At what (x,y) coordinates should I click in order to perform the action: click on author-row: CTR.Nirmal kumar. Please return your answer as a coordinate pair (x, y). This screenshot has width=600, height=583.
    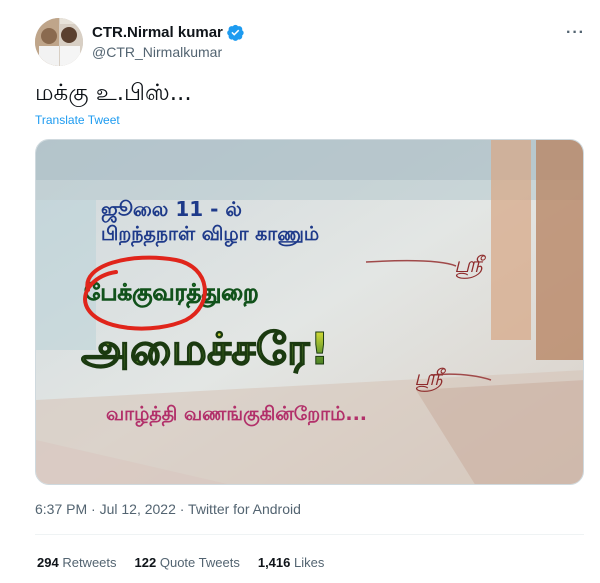
    Looking at the image, I should click on (168, 32).